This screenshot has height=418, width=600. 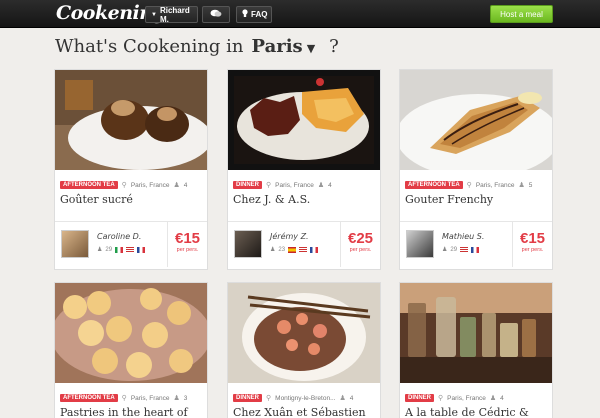 I want to click on price-box: €25 per pers., so click(x=360, y=244).